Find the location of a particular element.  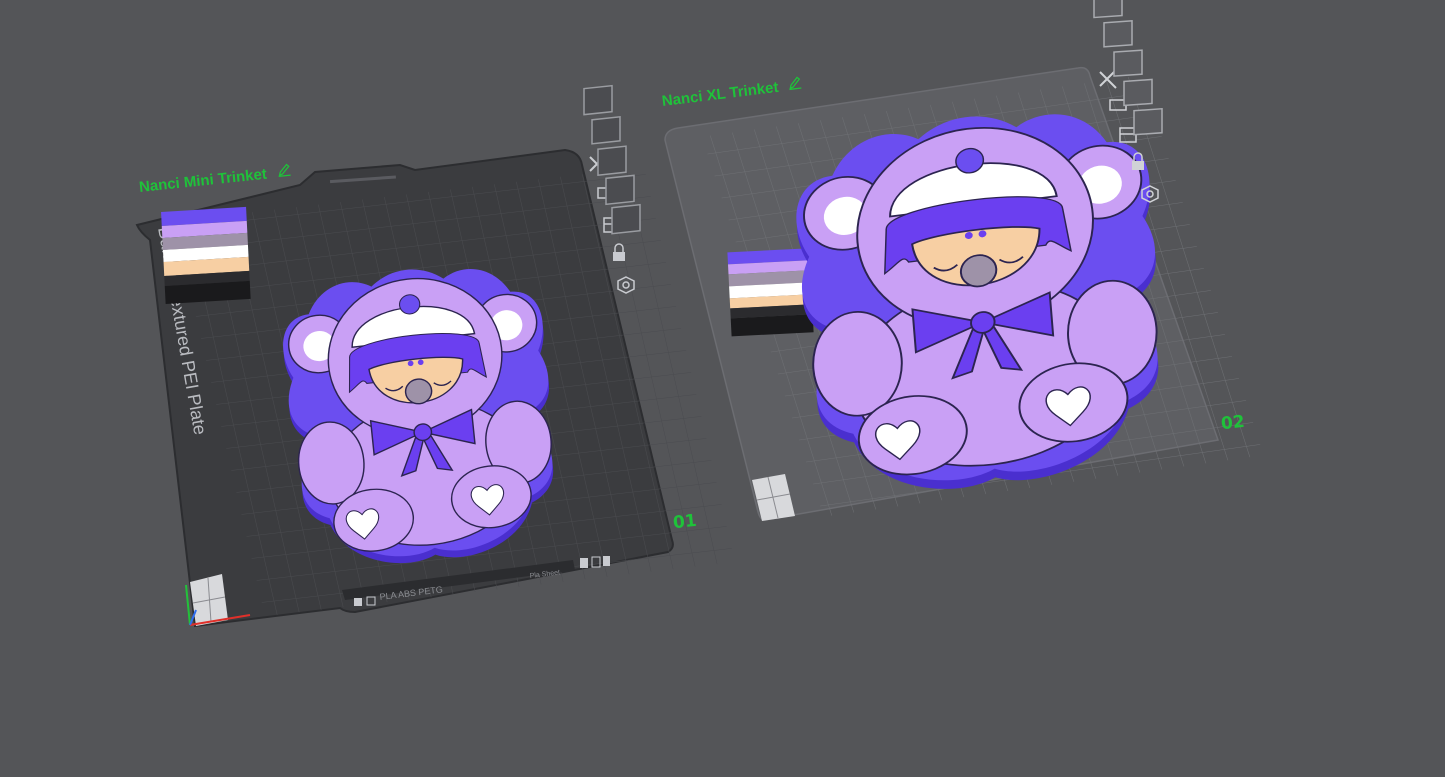

plate-1-number: 01 is located at coordinates (685, 522).